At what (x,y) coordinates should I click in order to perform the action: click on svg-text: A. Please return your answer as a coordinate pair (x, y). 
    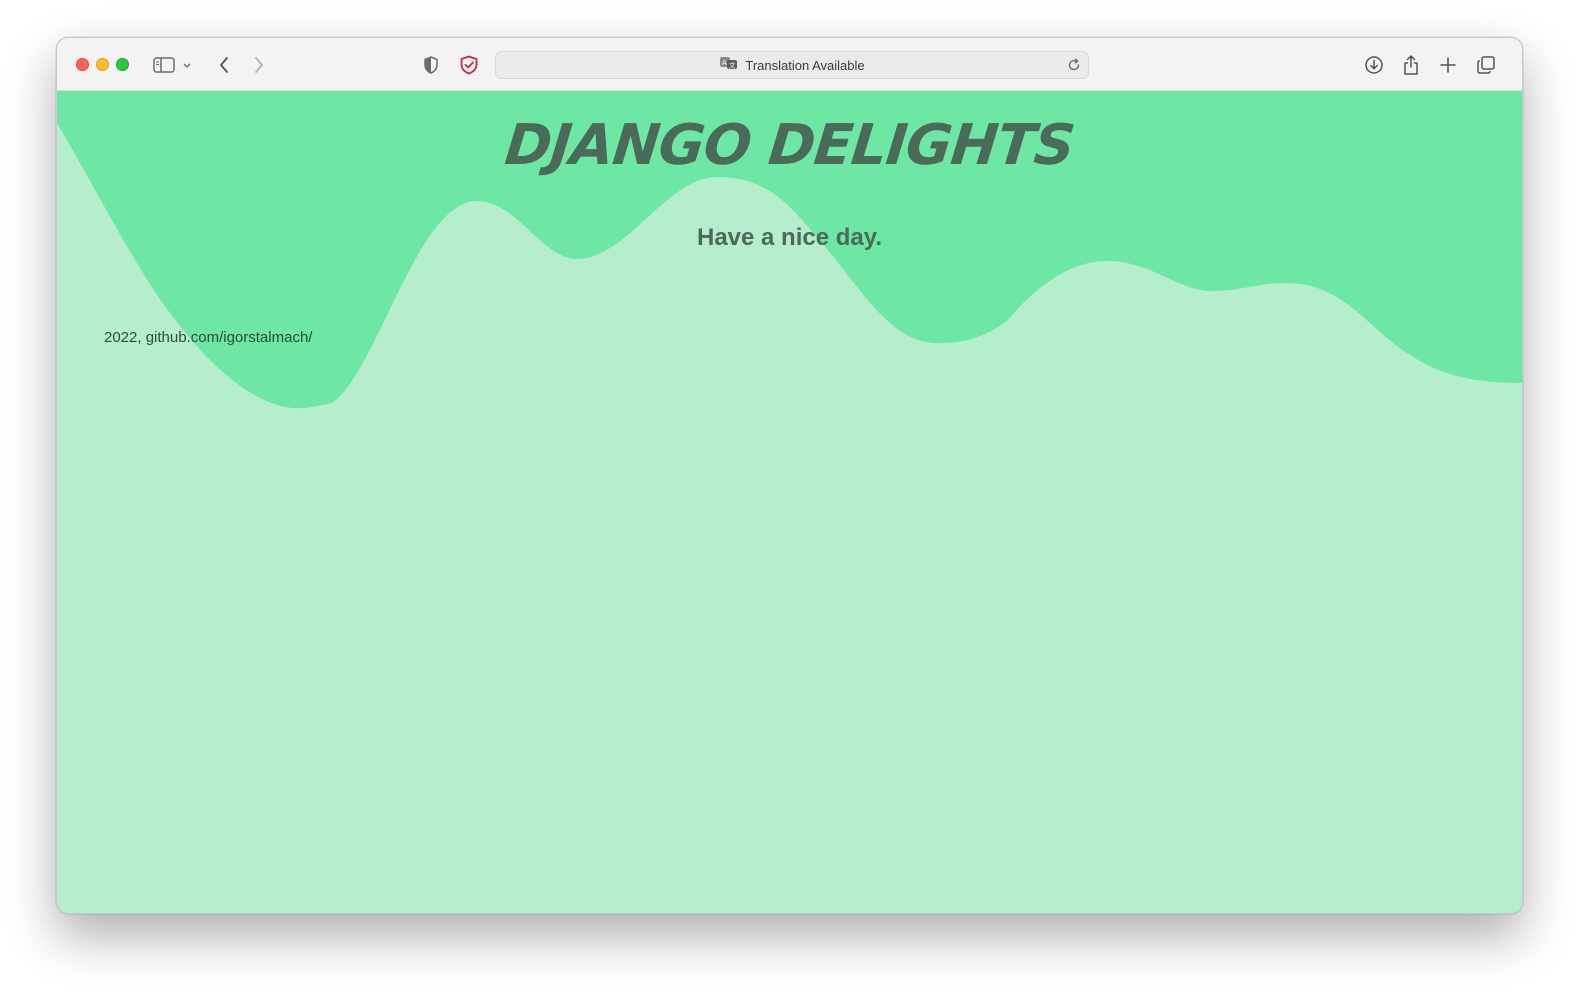
    Looking at the image, I should click on (724, 63).